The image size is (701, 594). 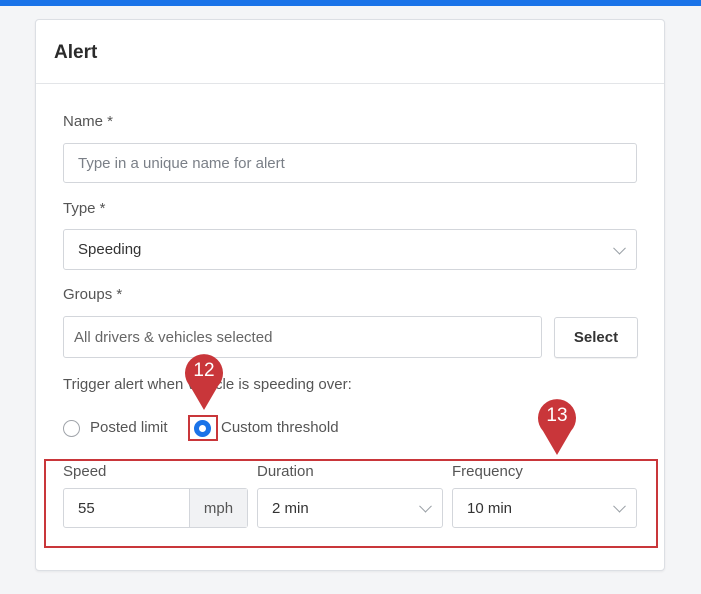 What do you see at coordinates (350, 3) in the screenshot?
I see `top-accent-bar` at bounding box center [350, 3].